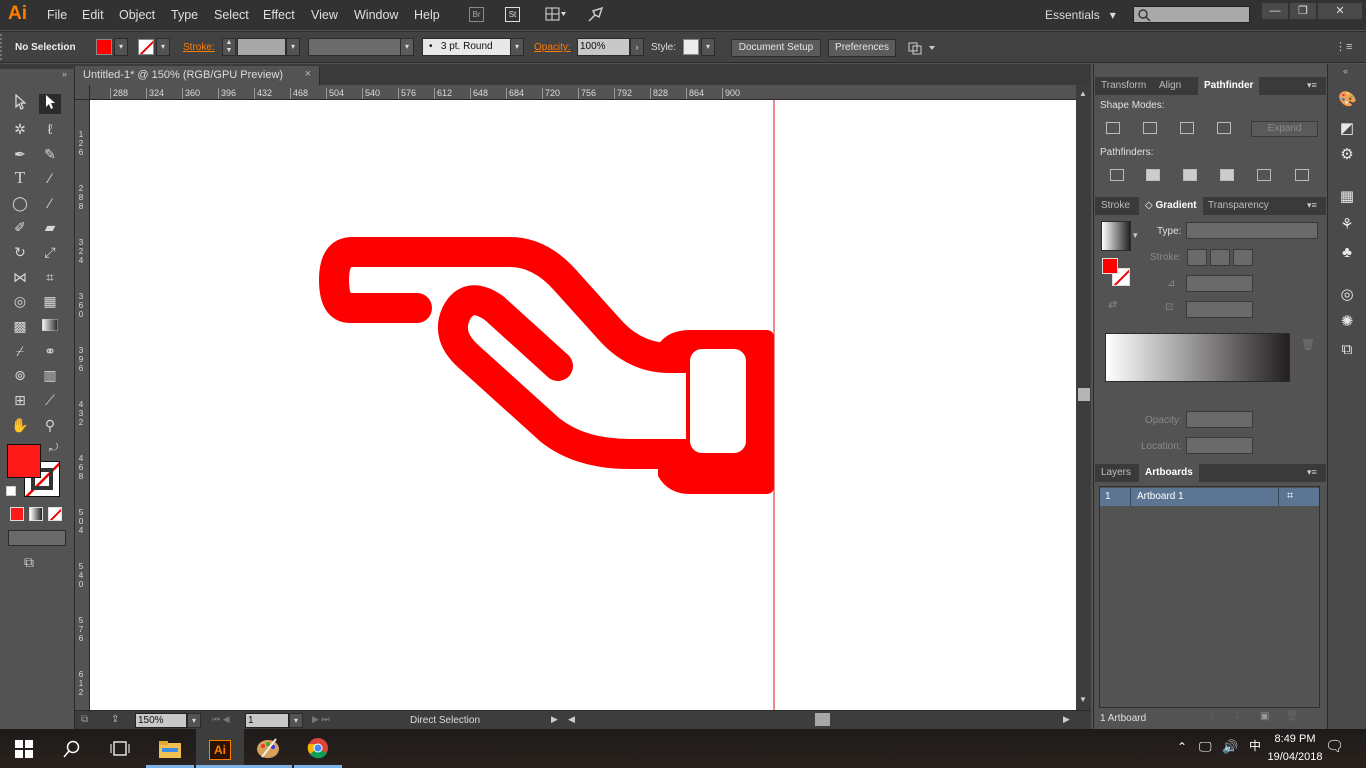 This screenshot has height=768, width=1366. What do you see at coordinates (1224, 128) in the screenshot?
I see `exclude-icon` at bounding box center [1224, 128].